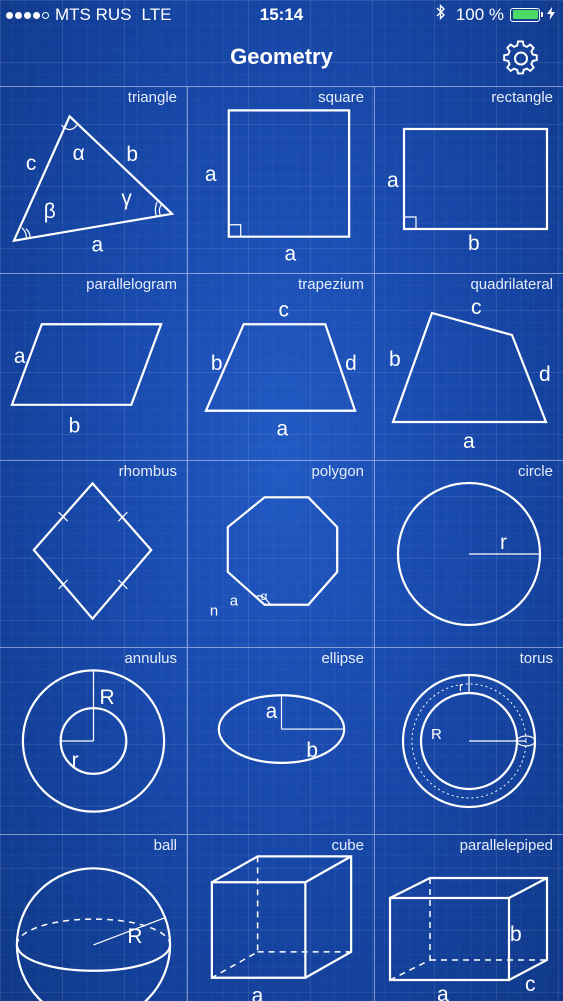  I want to click on shape-cell-cube: cube a, so click(281, 918).